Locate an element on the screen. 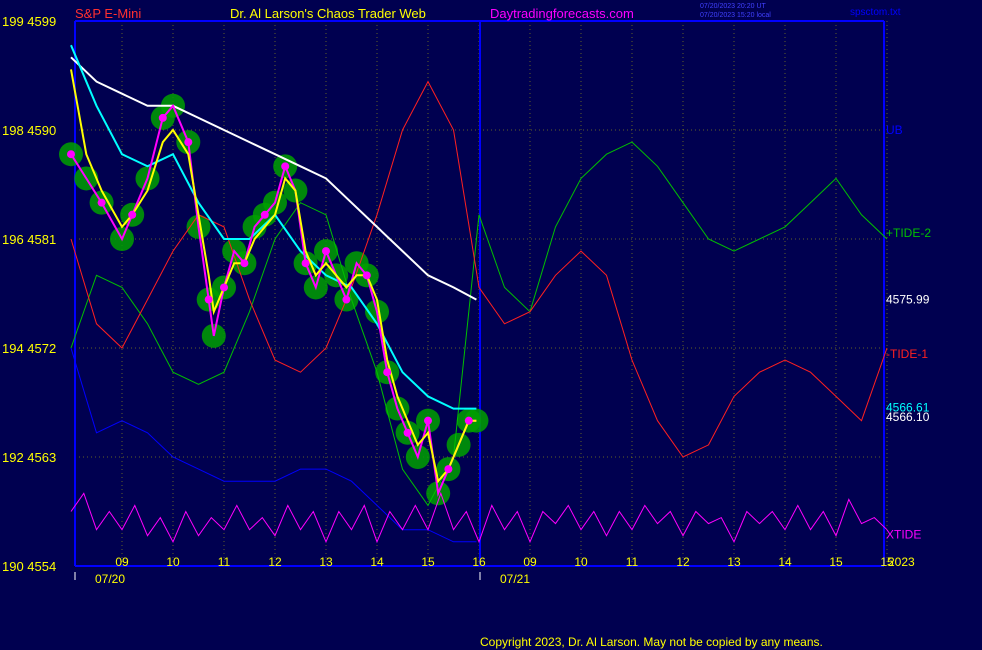  date-label: 07/21 is located at coordinates (515, 579).